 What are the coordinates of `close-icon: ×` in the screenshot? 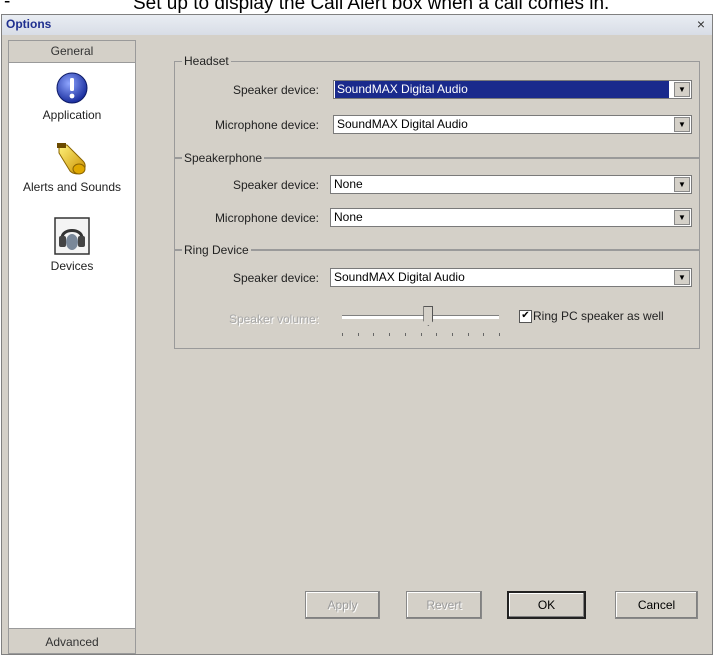 It's located at (701, 24).